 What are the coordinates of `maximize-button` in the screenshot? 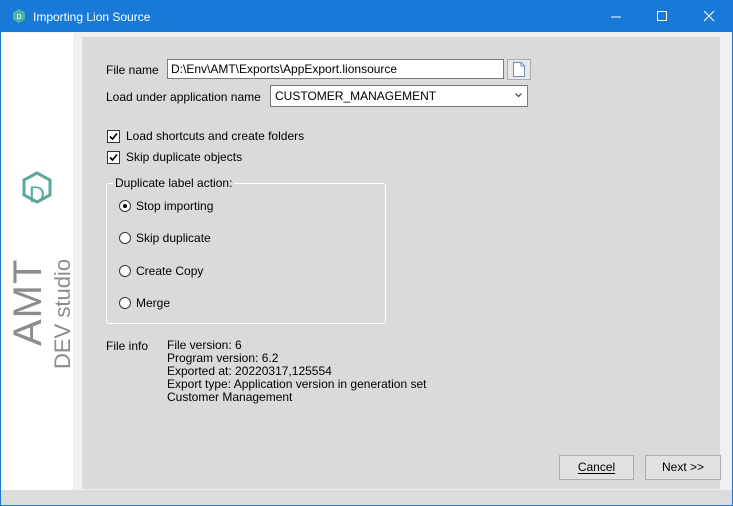 It's located at (662, 16).